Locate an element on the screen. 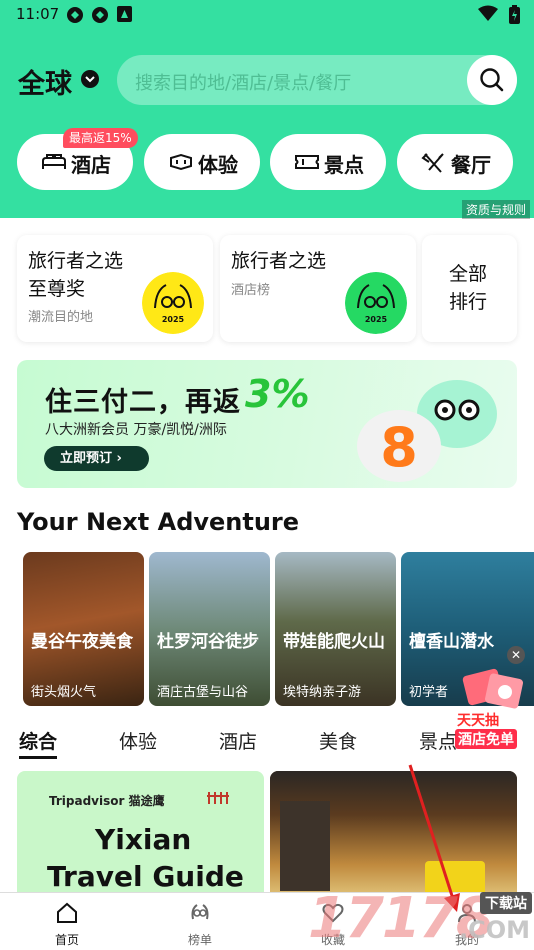 This screenshot has height=950, width=534. adventure-subtitle: 酒庄古堡与山谷 is located at coordinates (203, 692).